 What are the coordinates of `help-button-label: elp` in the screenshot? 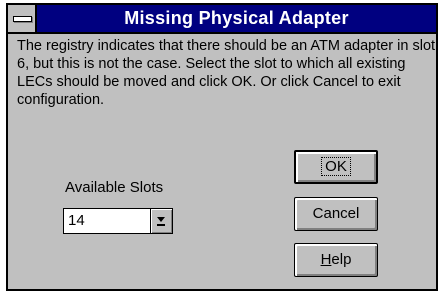 It's located at (341, 259).